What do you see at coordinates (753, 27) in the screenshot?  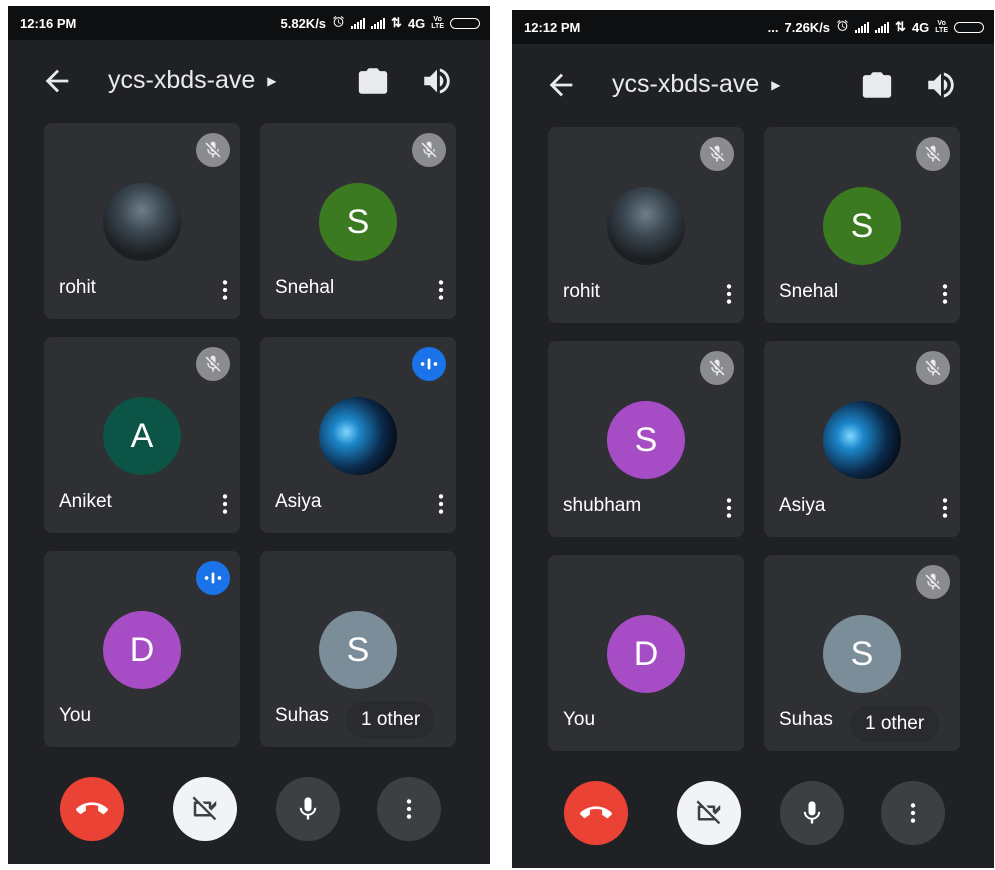 I see `status-bar: 12:12 PM... 7.26K/s ⇅ 4G Vo LTE` at bounding box center [753, 27].